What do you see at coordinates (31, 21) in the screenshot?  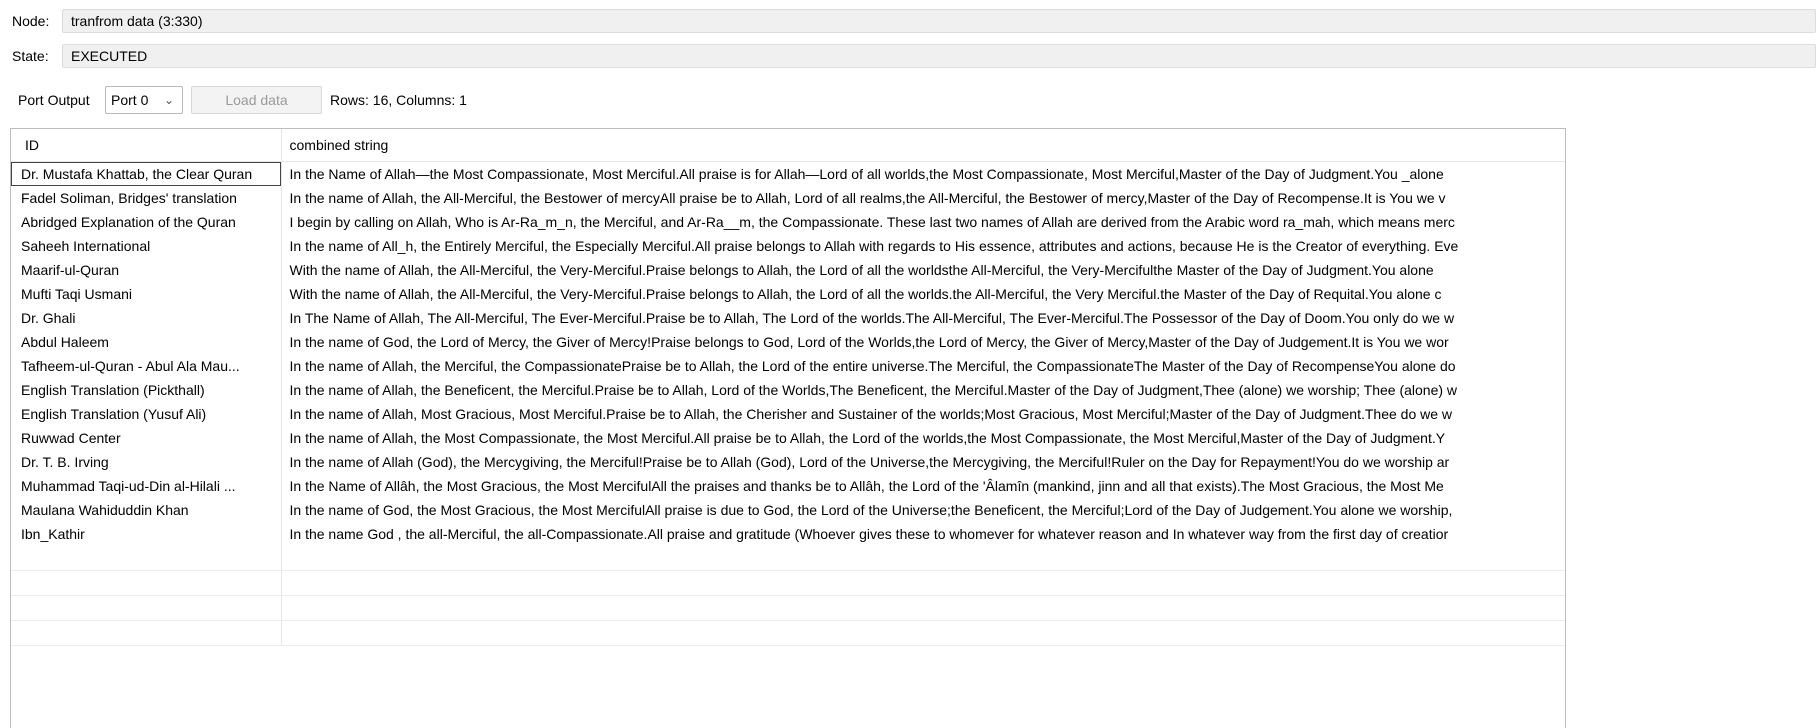 I see `node-label: Node:` at bounding box center [31, 21].